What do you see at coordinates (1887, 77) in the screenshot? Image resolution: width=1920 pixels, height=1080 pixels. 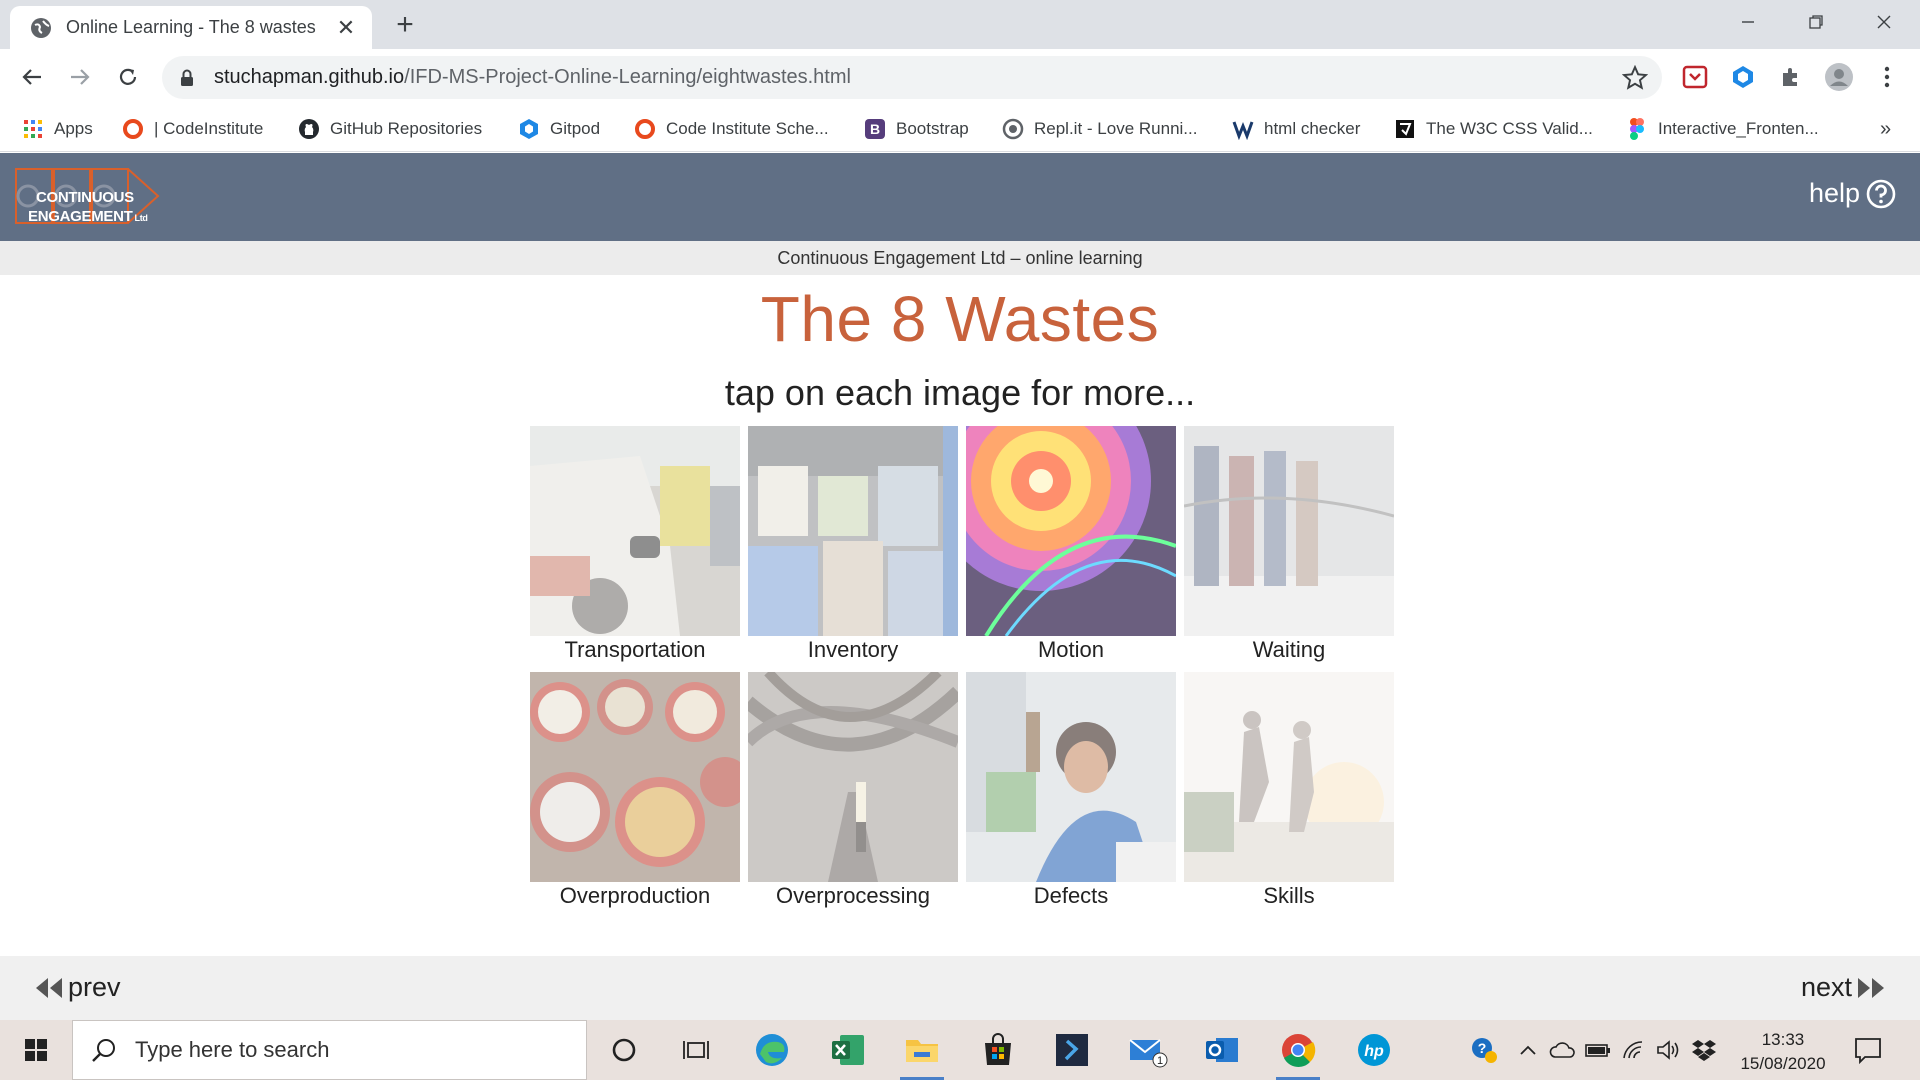 I see `chrome-menu-icon` at bounding box center [1887, 77].